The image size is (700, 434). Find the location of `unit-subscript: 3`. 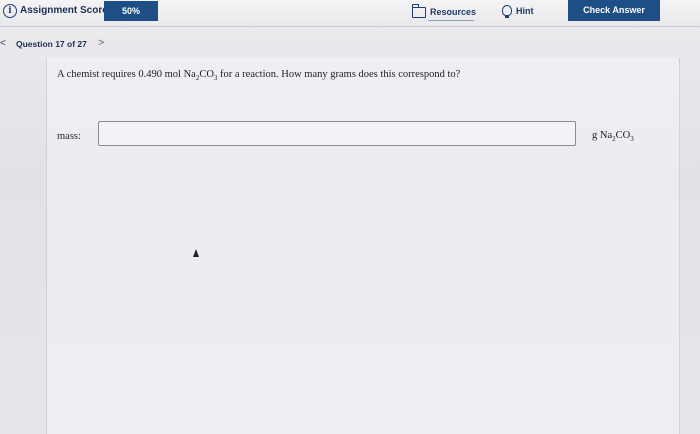

unit-subscript: 3 is located at coordinates (632, 139).